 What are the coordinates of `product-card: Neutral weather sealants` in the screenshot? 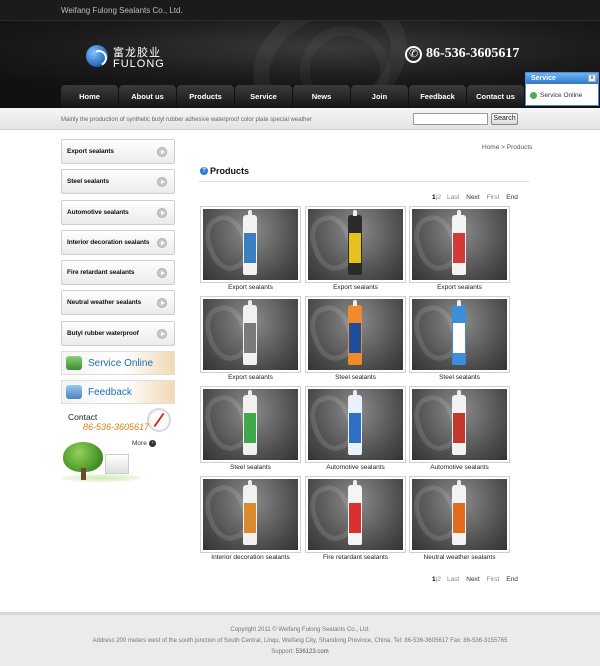 It's located at (459, 520).